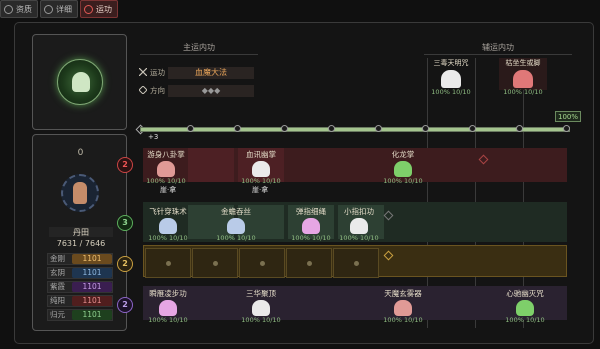  Describe the element at coordinates (125, 223) in the screenshot. I see `row-level-green: 3` at that location.